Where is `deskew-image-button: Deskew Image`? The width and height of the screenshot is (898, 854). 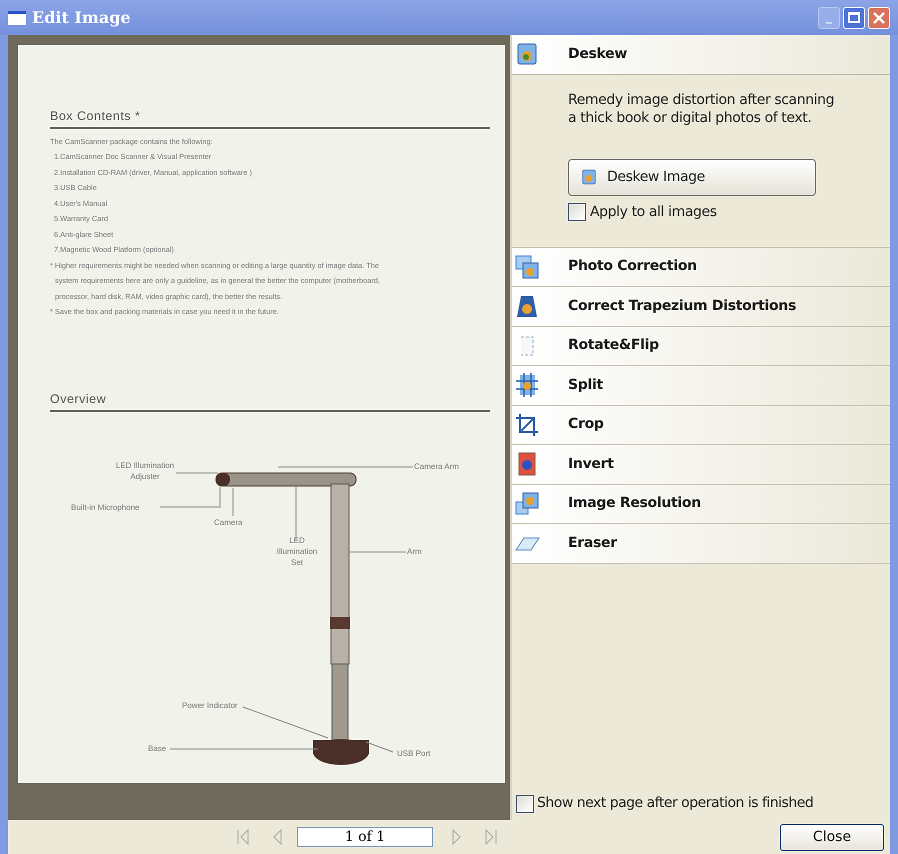 deskew-image-button: Deskew Image is located at coordinates (692, 177).